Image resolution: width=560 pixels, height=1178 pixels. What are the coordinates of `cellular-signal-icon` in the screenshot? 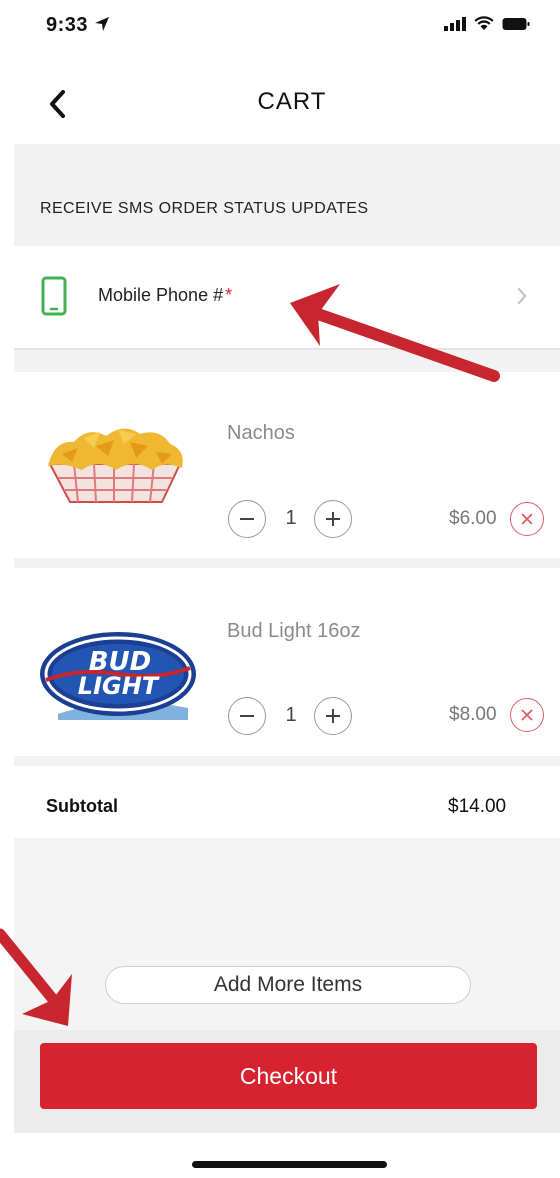 It's located at (455, 23).